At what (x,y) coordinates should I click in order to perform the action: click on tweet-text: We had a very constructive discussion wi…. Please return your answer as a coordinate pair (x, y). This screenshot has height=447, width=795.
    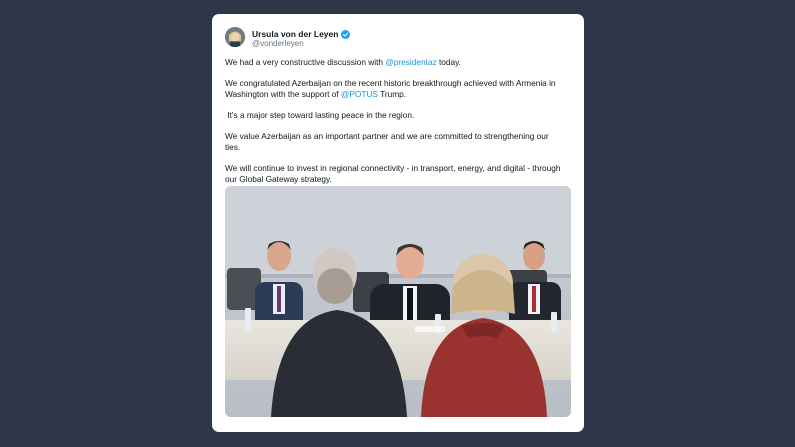
    Looking at the image, I should click on (399, 126).